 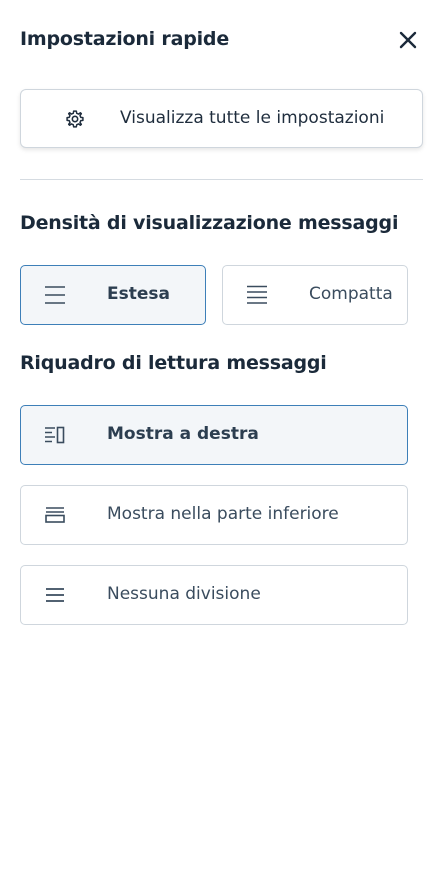 I want to click on density-extended-icon, so click(x=55, y=295).